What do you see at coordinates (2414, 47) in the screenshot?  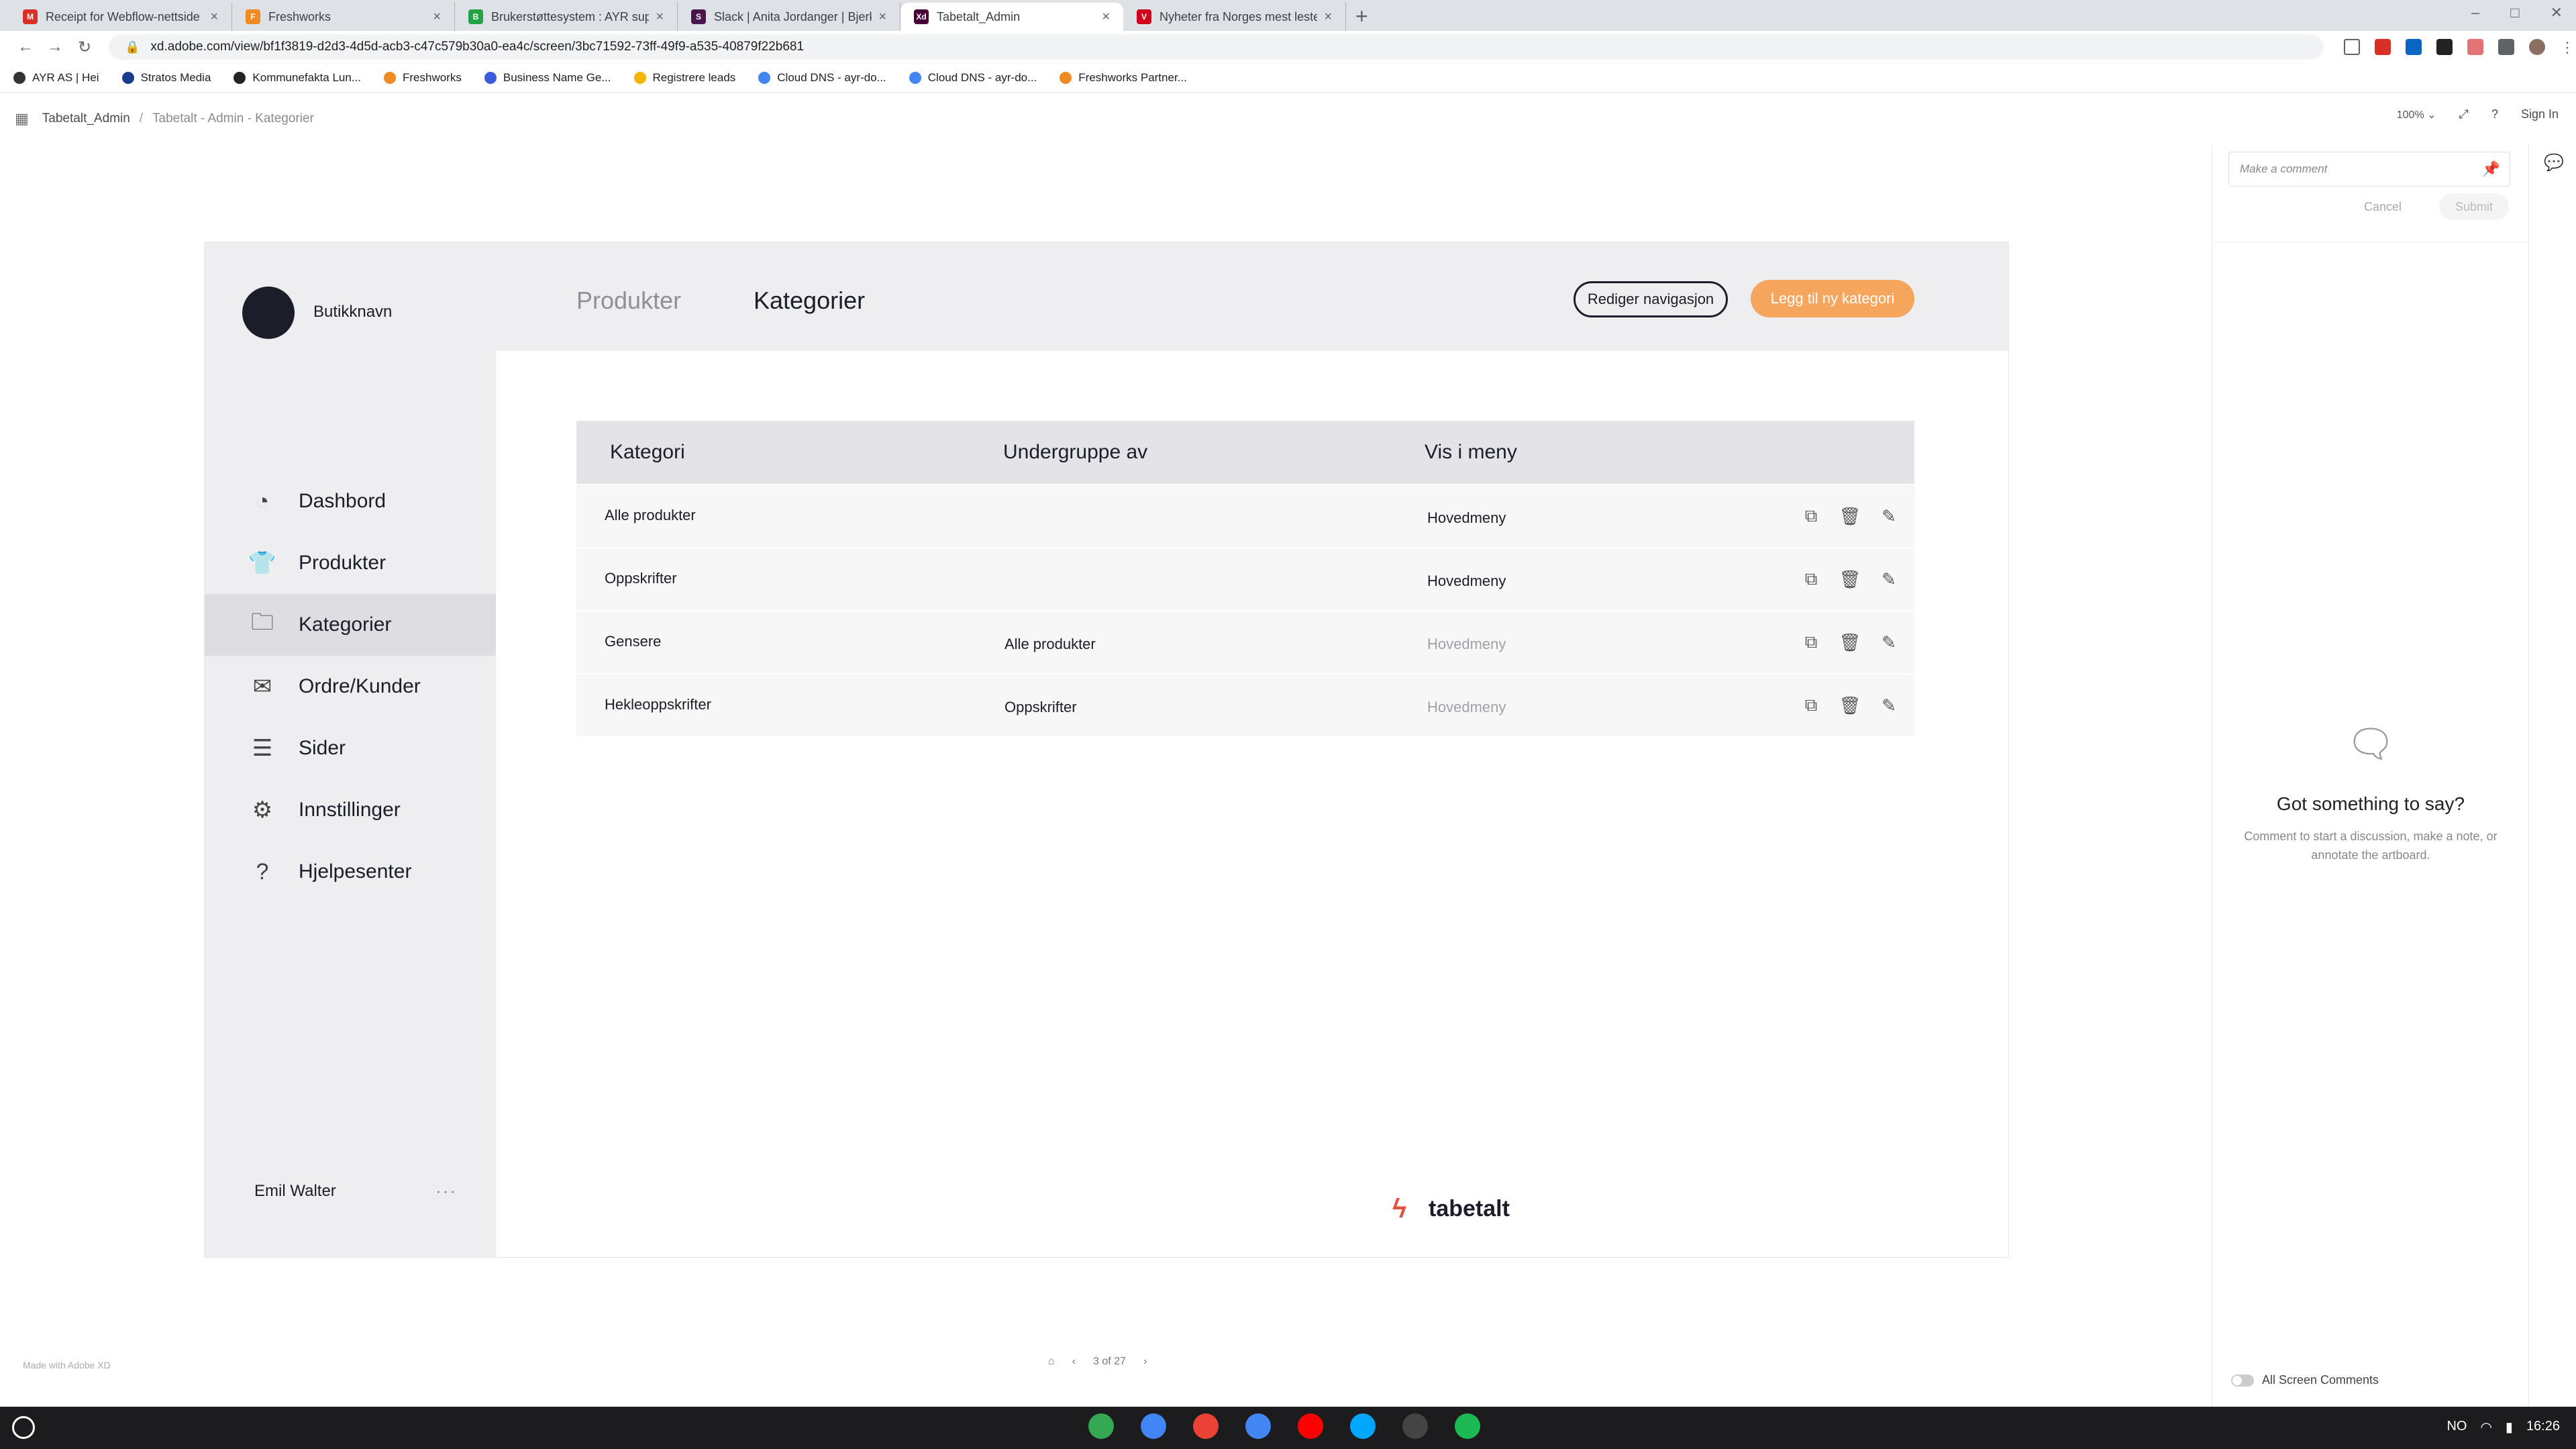 I see `linkedin-icon` at bounding box center [2414, 47].